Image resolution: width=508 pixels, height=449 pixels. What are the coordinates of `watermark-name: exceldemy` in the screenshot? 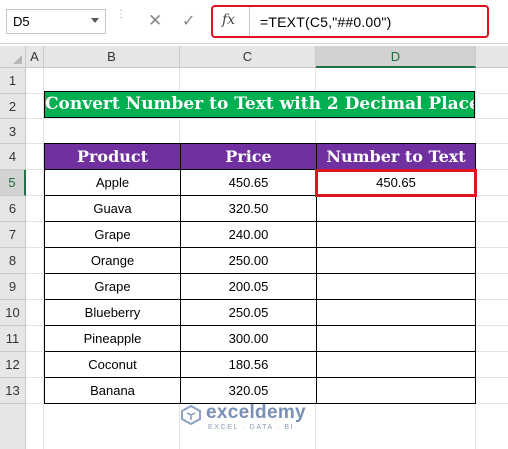 It's located at (256, 412).